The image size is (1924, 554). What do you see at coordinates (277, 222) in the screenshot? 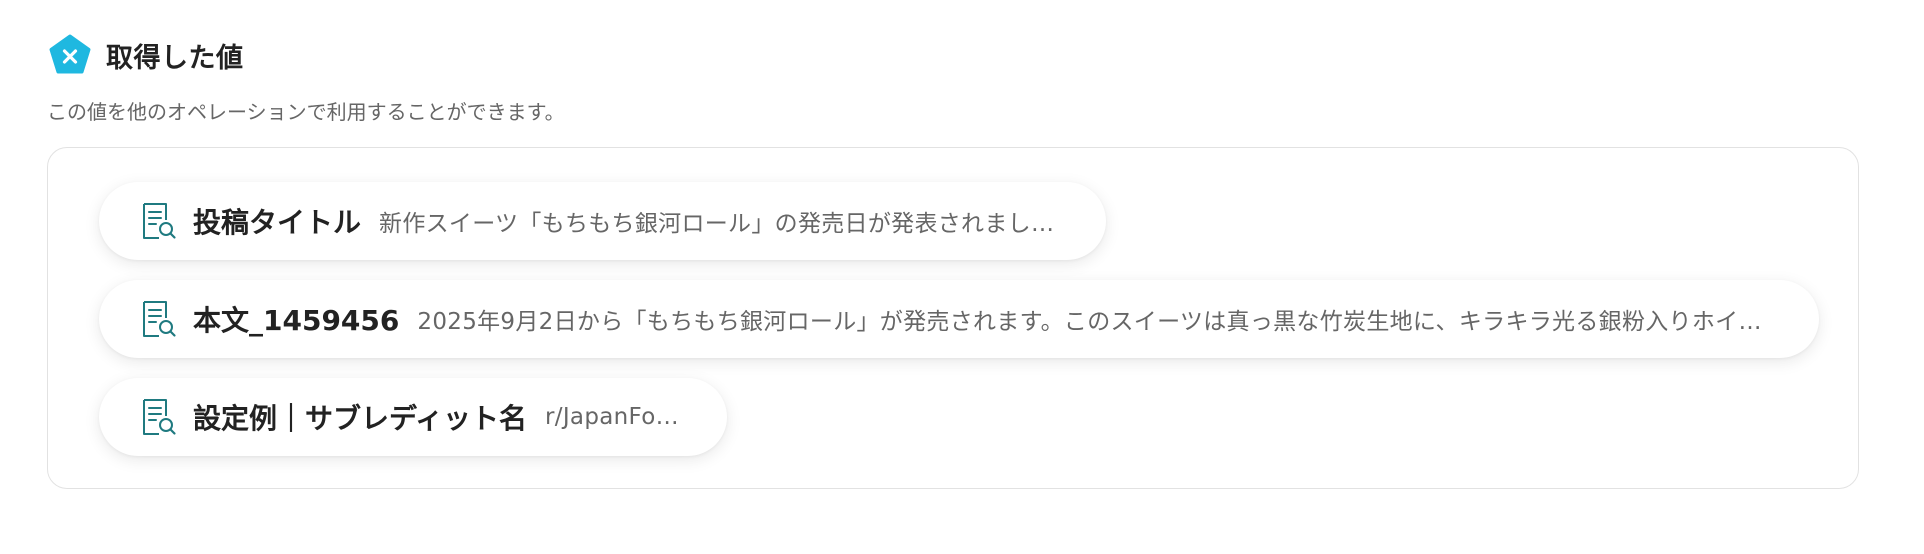
I see `field-key: 投稿タイトル` at bounding box center [277, 222].